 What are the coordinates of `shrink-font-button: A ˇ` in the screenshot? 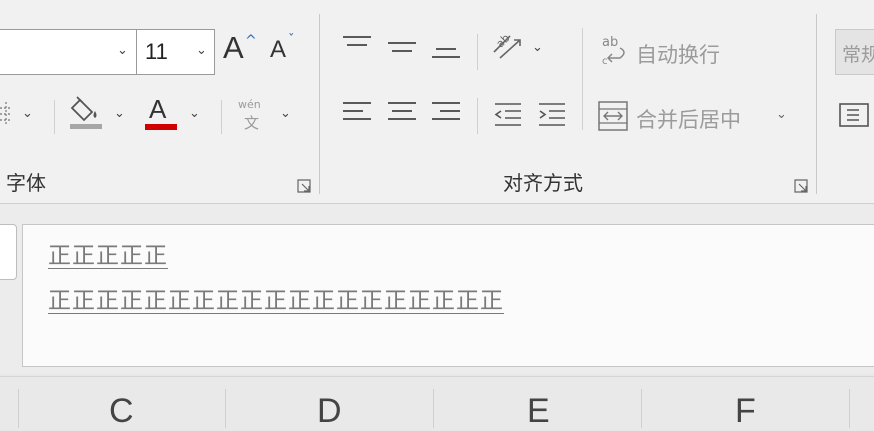 It's located at (286, 51).